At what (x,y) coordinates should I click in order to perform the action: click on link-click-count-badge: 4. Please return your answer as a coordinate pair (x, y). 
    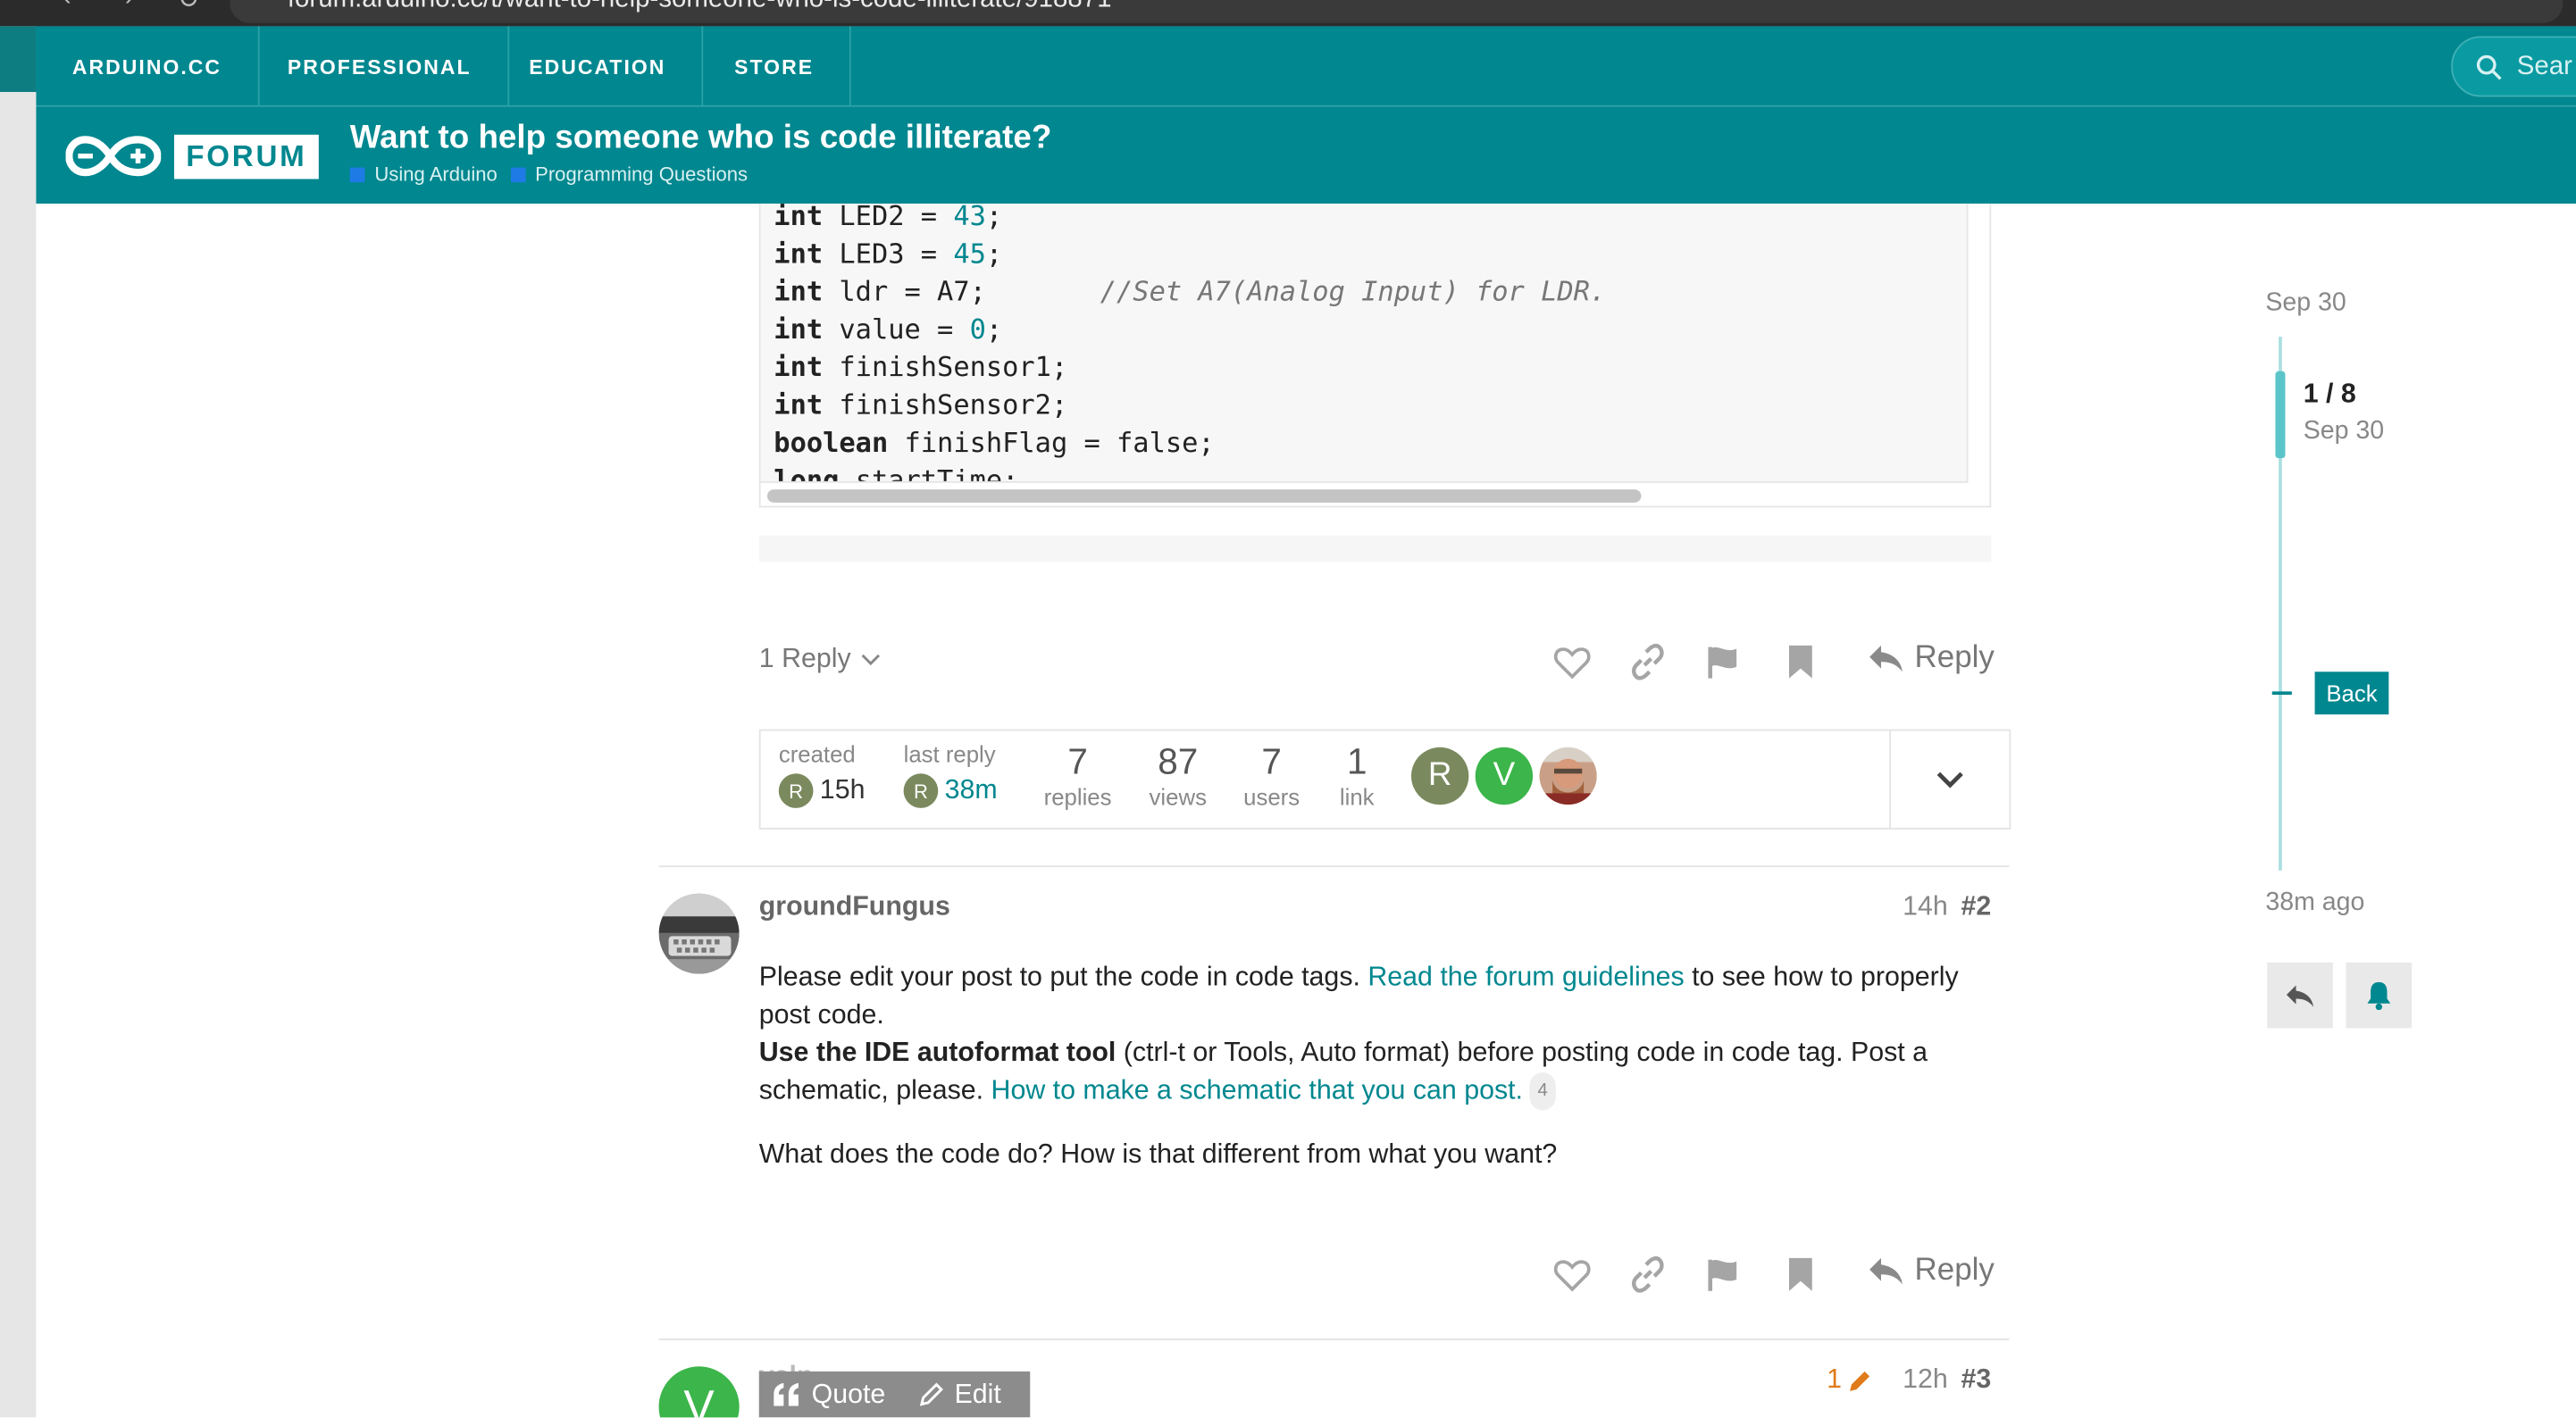
    Looking at the image, I should click on (1543, 1091).